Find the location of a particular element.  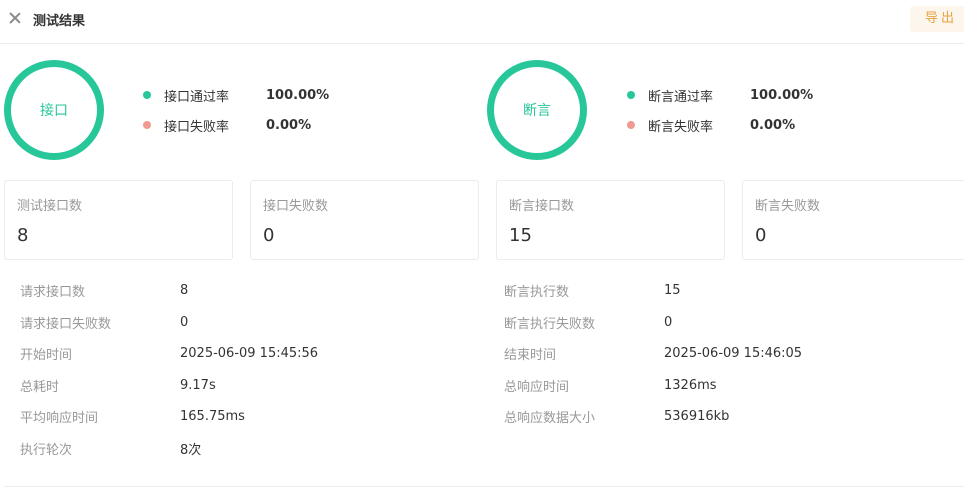

detail-value: 2025-06-09 15:46:05 is located at coordinates (733, 353).